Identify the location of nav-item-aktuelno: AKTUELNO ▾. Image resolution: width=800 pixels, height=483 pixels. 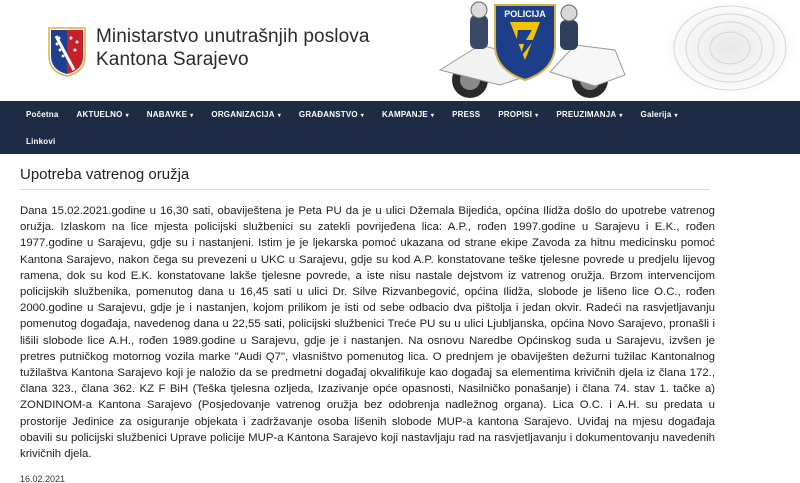
(103, 114).